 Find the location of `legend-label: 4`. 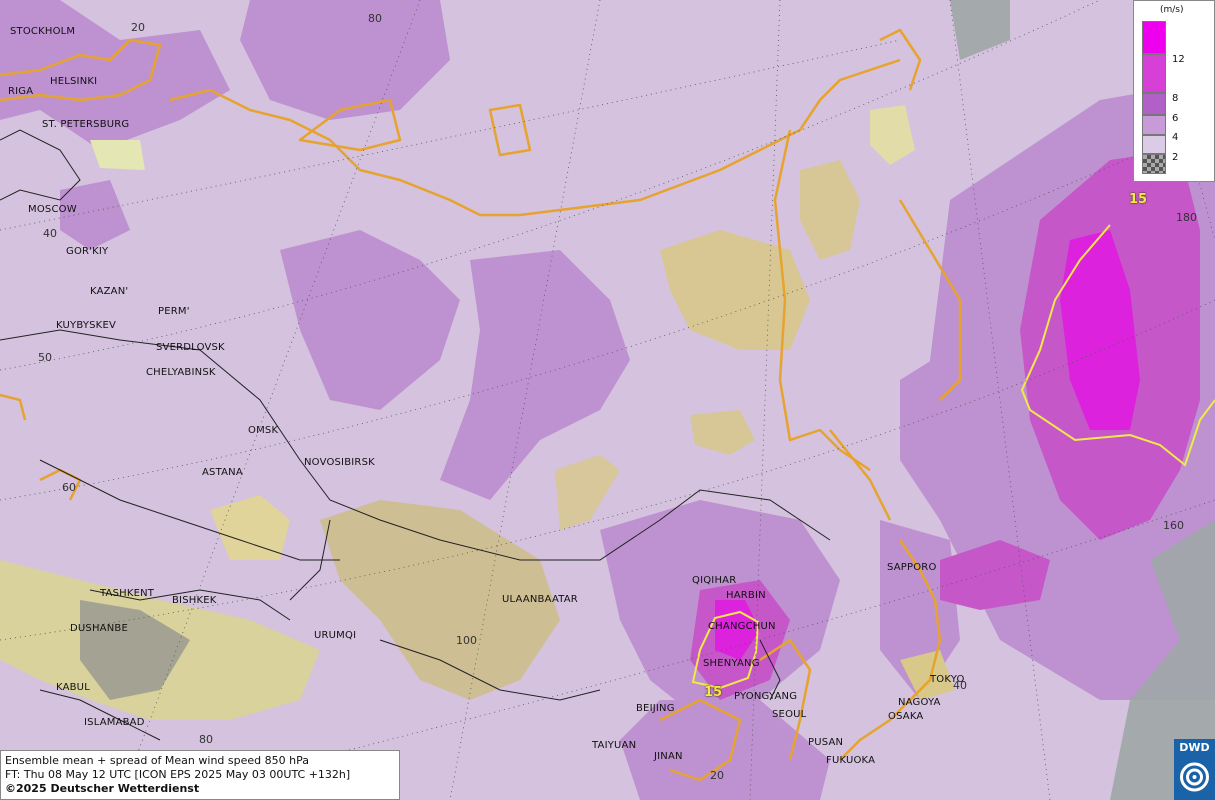

legend-label: 4 is located at coordinates (1175, 137).